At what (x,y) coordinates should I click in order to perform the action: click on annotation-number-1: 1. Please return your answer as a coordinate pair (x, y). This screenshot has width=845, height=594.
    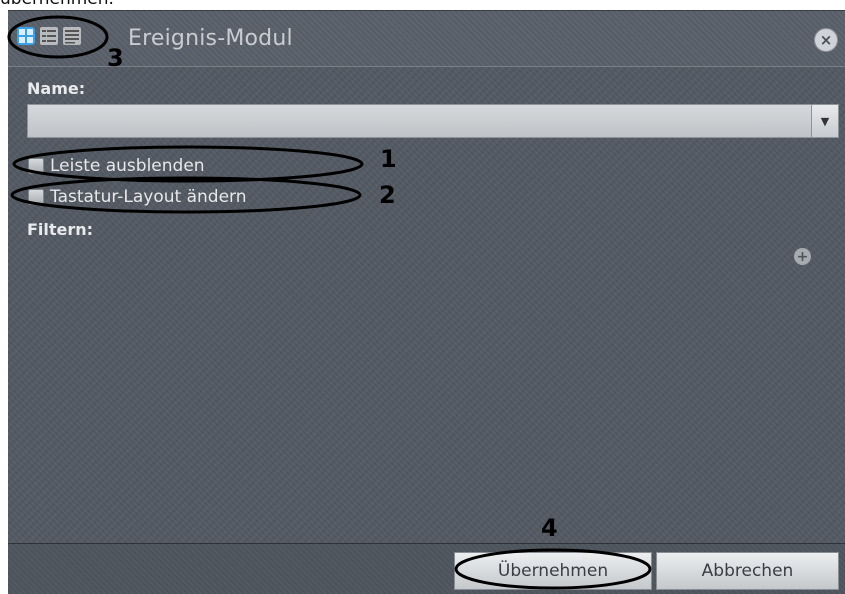
    Looking at the image, I should click on (388, 159).